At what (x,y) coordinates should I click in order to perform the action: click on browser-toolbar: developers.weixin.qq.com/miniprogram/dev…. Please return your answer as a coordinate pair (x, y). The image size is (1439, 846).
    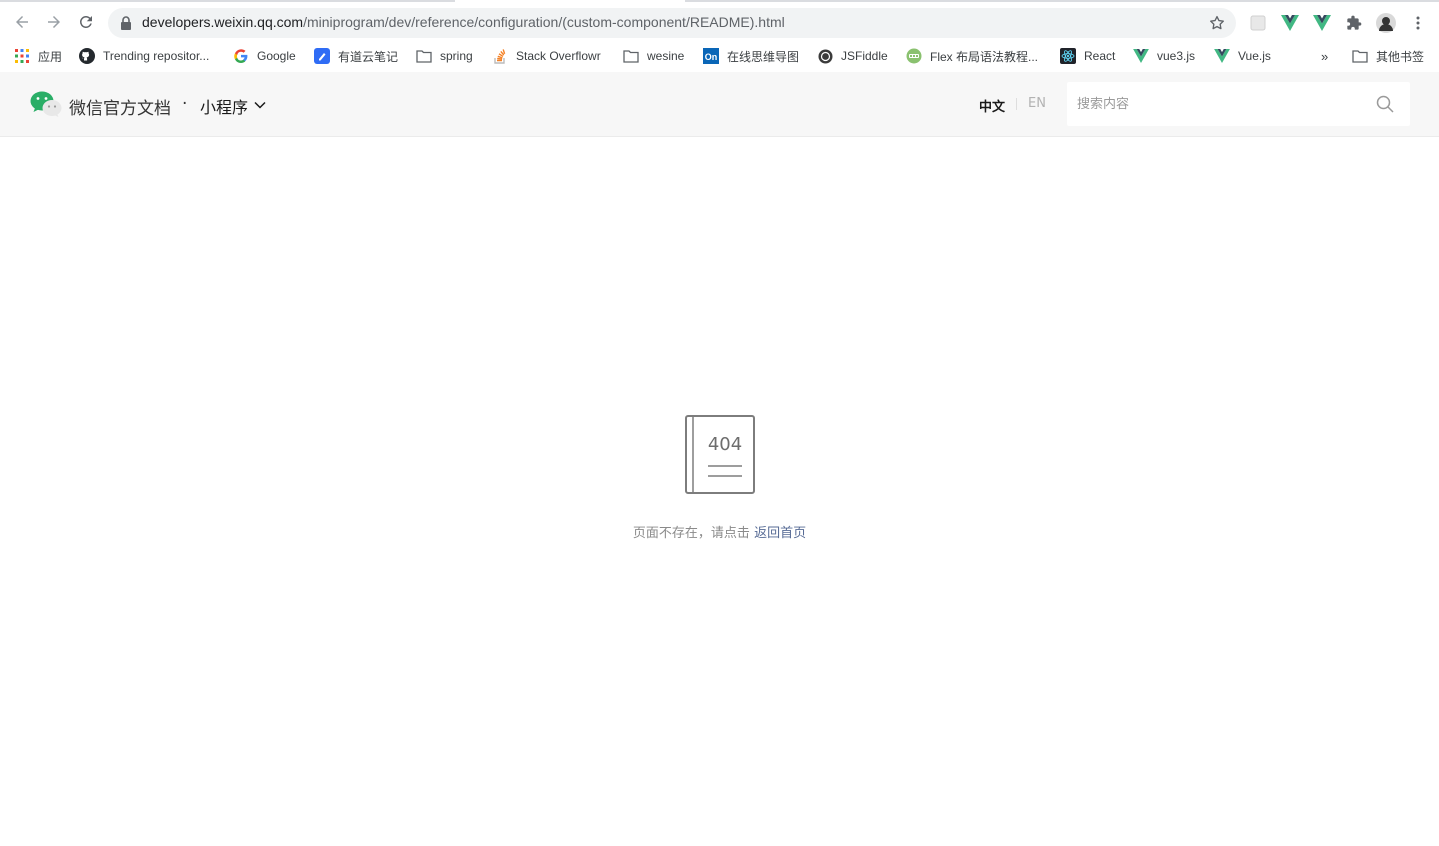
    Looking at the image, I should click on (719, 21).